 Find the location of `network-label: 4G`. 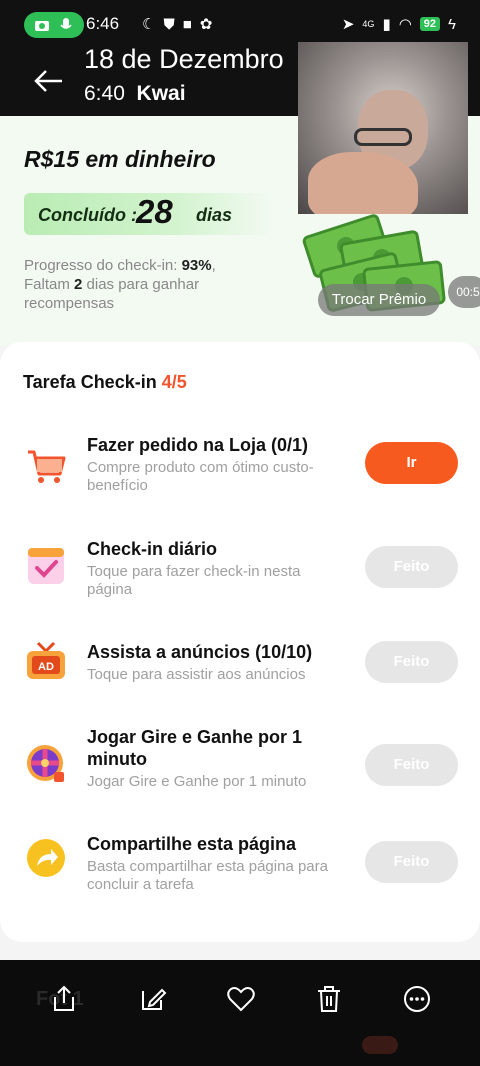

network-label: 4G is located at coordinates (368, 24).